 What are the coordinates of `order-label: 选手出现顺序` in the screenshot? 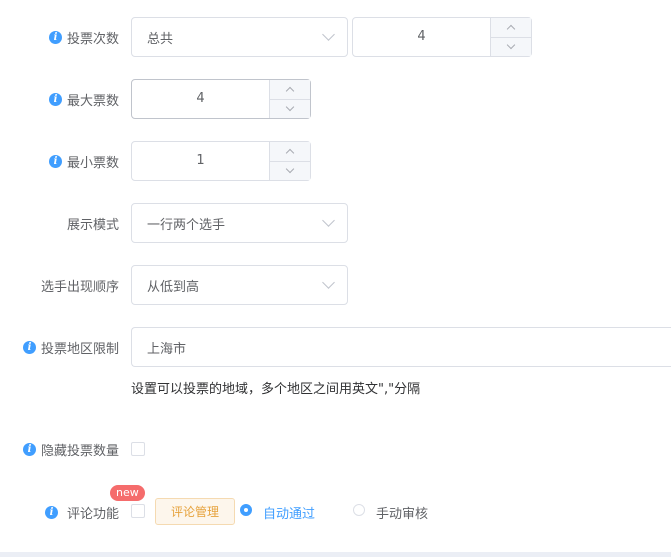 It's located at (79, 287).